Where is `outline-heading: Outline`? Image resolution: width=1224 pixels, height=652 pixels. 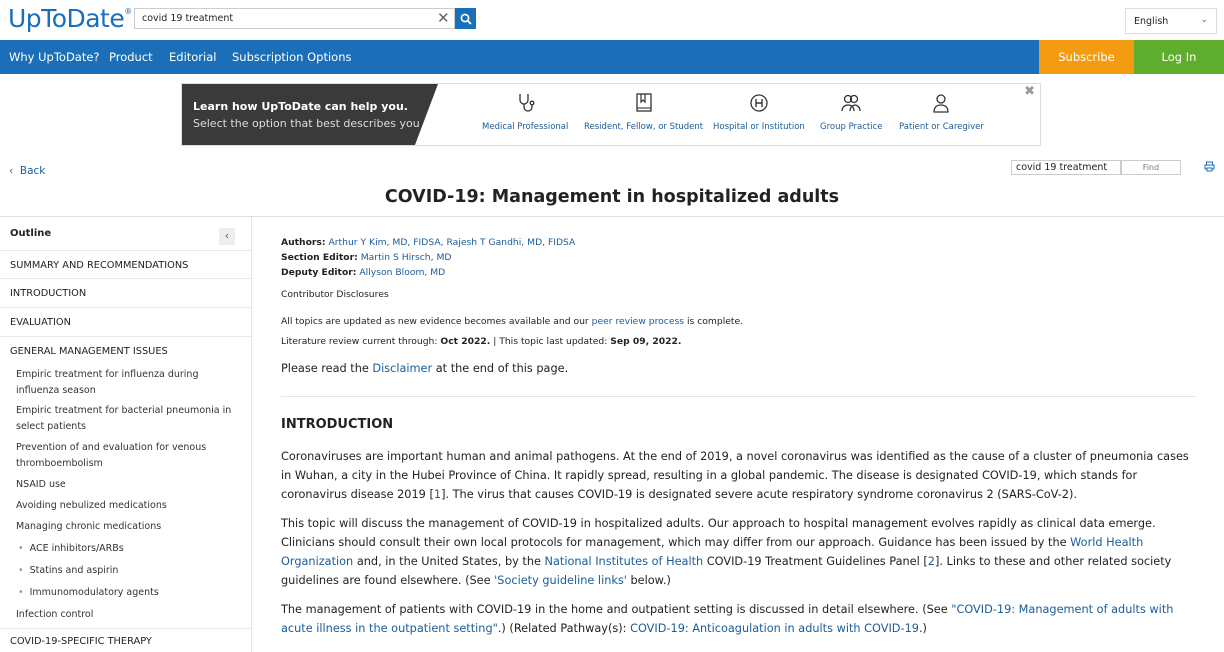
outline-heading: Outline is located at coordinates (31, 233).